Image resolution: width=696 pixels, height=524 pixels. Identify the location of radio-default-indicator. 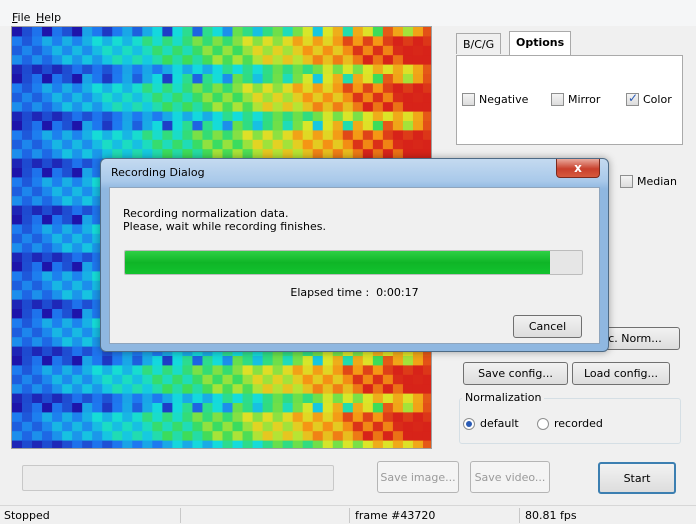
(469, 423).